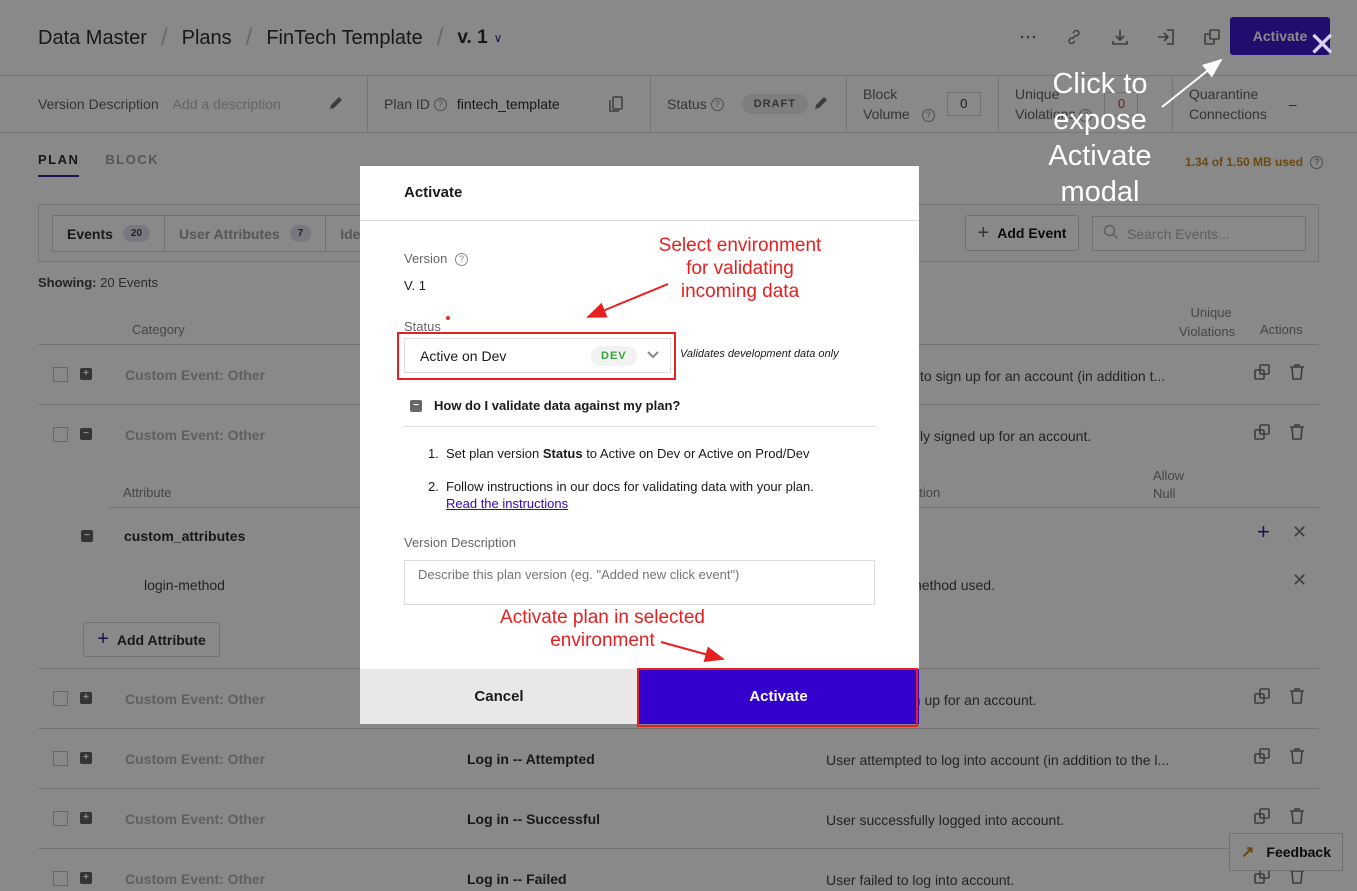 The width and height of the screenshot is (1357, 891). I want to click on step-number: 2., so click(433, 486).